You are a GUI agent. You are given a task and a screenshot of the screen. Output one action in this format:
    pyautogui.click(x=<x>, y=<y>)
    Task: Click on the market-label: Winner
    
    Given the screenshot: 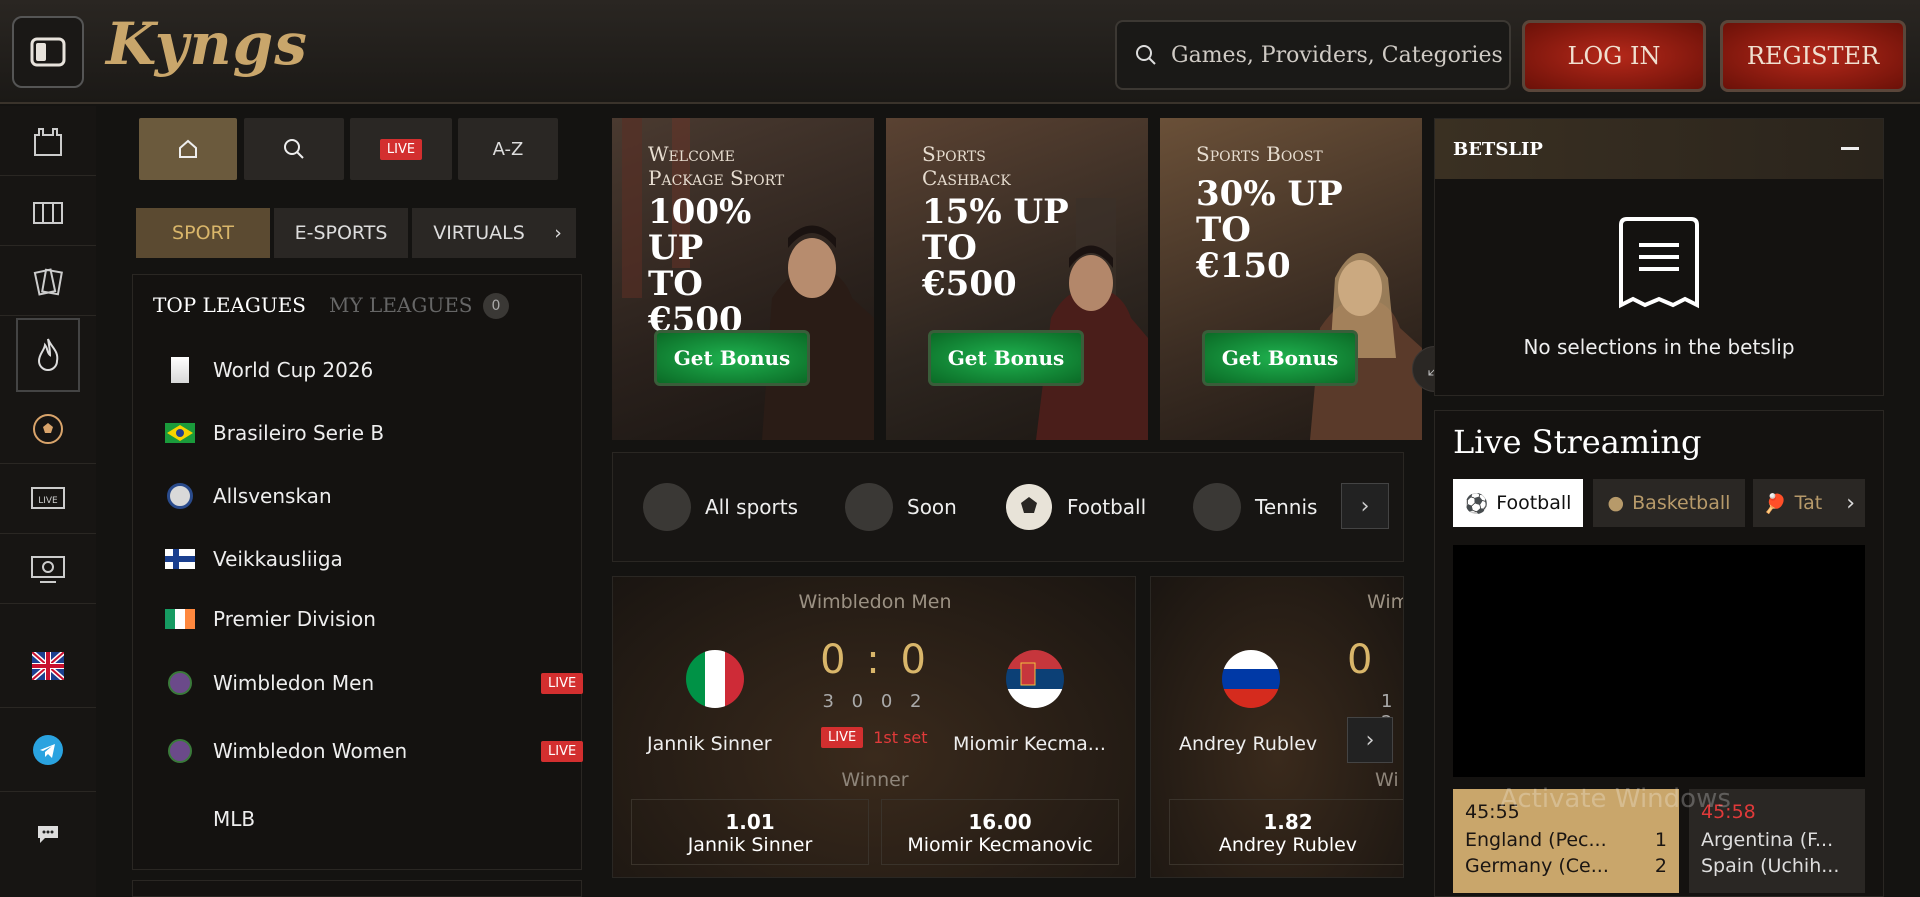 What is the action you would take?
    pyautogui.click(x=875, y=780)
    